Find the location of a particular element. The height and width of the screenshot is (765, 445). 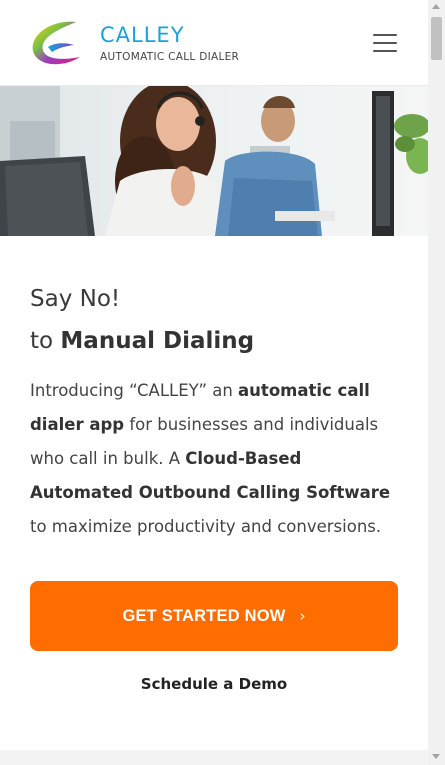

site-header: CALLEY AUTOMATIC CALL DIALER is located at coordinates (214, 43).